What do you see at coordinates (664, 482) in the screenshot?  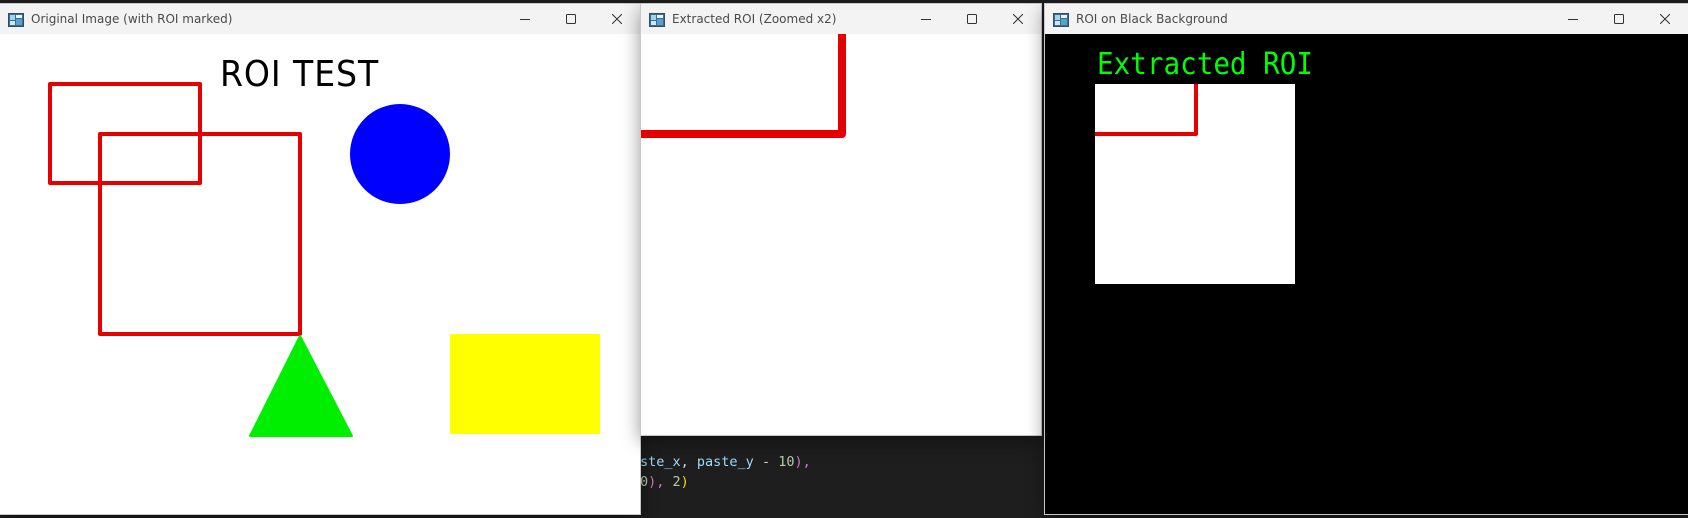 I see `code-line-2: 0), 2)` at bounding box center [664, 482].